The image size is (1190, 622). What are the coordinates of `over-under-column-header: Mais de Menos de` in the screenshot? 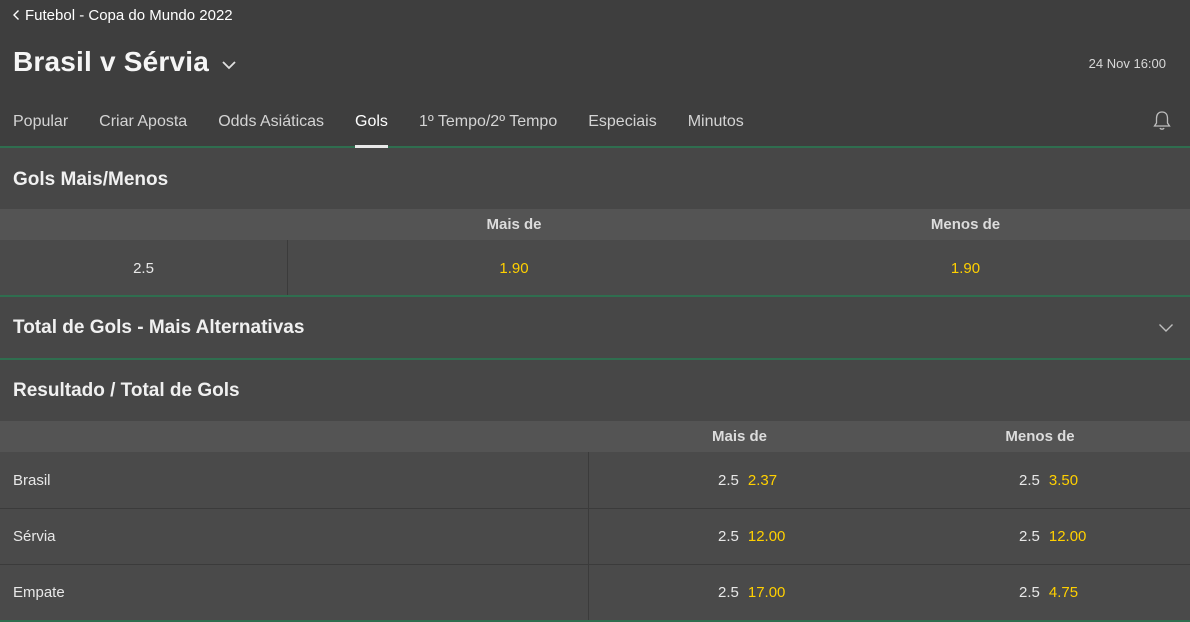 It's located at (595, 224).